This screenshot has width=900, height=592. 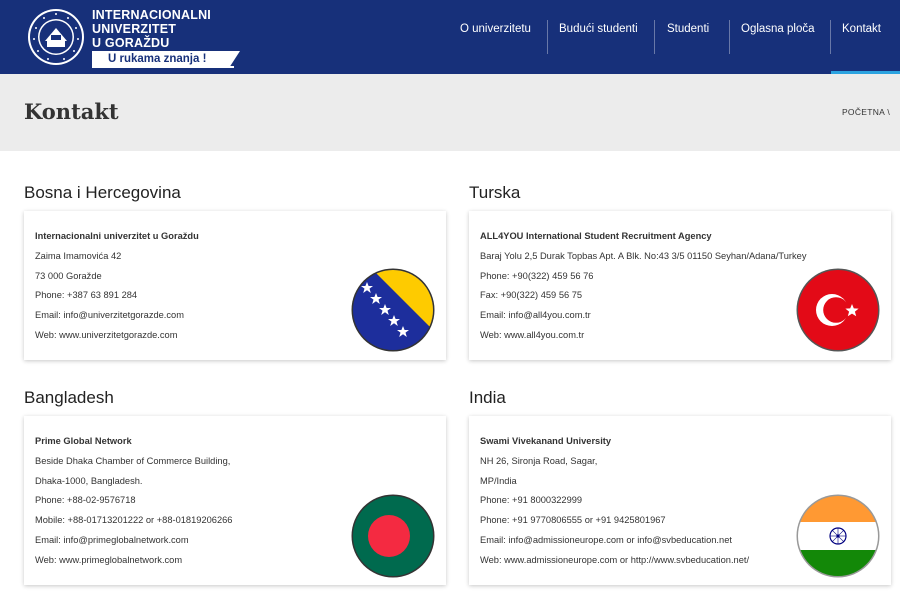 I want to click on contact-phone: Phone: +91 9770806555 or +91 9425801967, so click(x=573, y=520).